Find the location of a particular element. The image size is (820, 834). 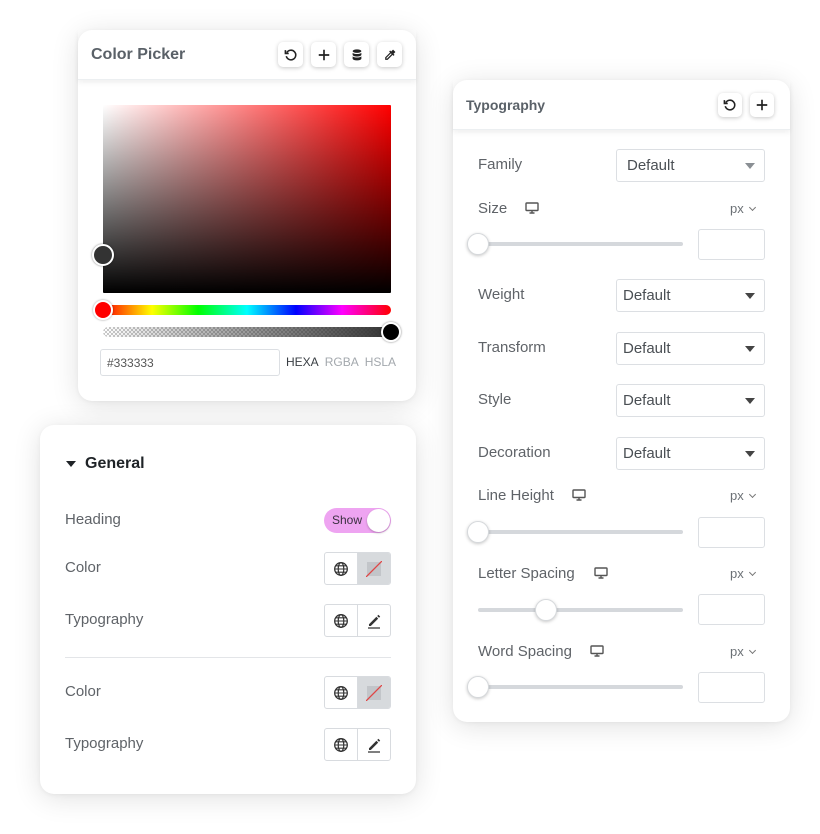

hue-slider is located at coordinates (242, 310).